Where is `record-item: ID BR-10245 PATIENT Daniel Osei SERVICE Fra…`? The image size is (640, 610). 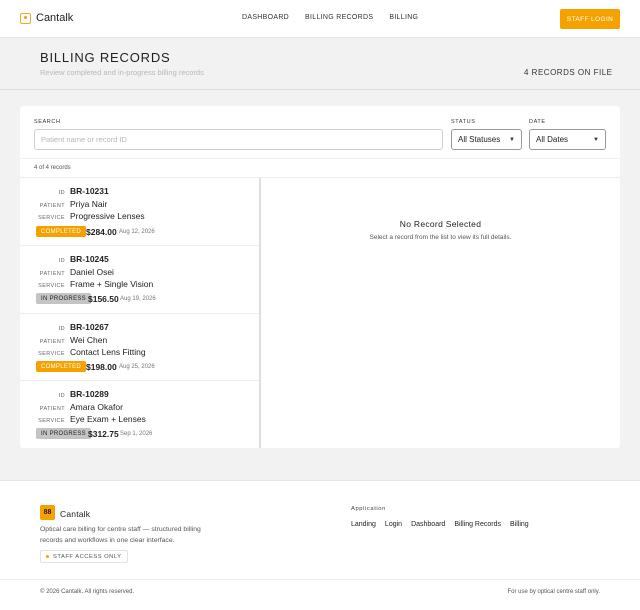
record-item: ID BR-10245 PATIENT Daniel Osei SERVICE Fra… is located at coordinates (140, 279).